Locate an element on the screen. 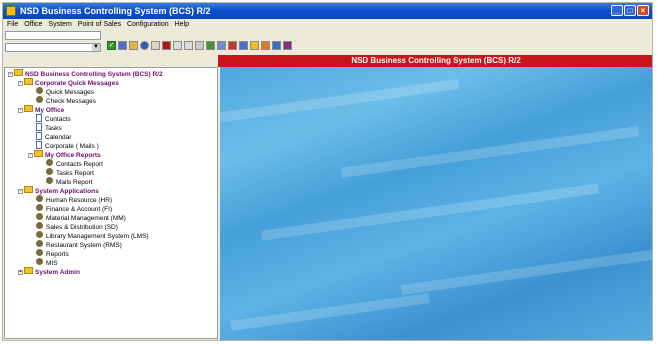 The image size is (657, 344). tree-folder-my-office: - My Office is located at coordinates (41, 109).